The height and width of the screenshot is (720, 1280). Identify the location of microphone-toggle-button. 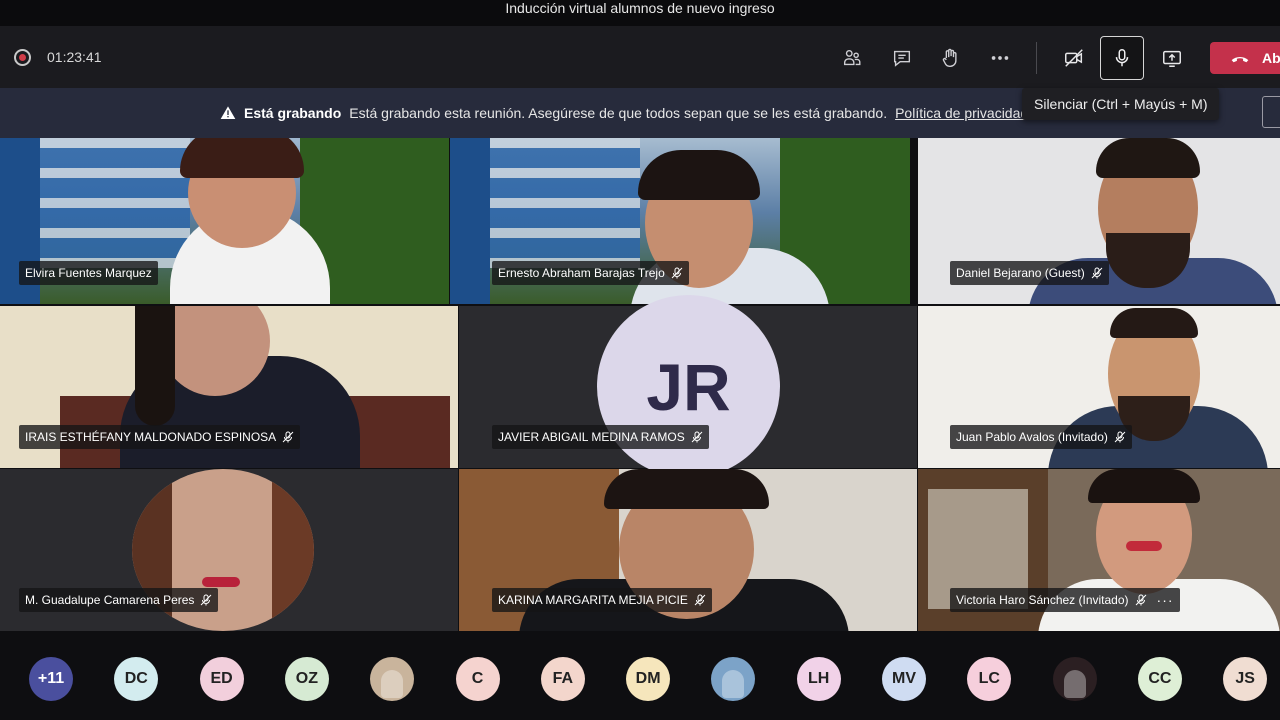
(1122, 58).